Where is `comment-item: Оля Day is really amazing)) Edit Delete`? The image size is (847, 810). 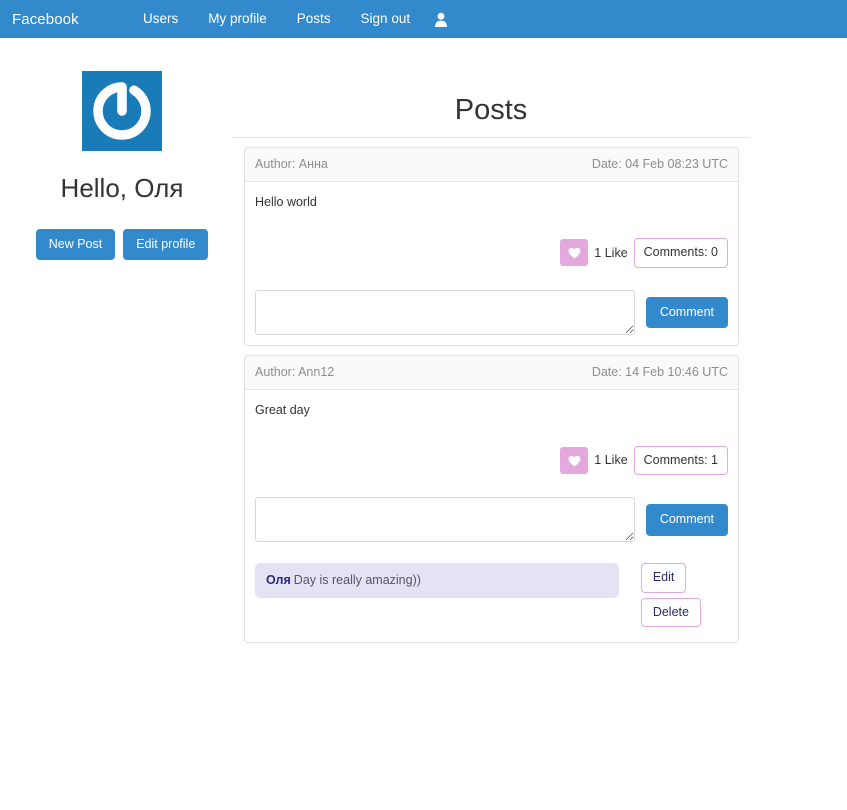
comment-item: Оля Day is really amazing)) Edit Delete is located at coordinates (491, 597).